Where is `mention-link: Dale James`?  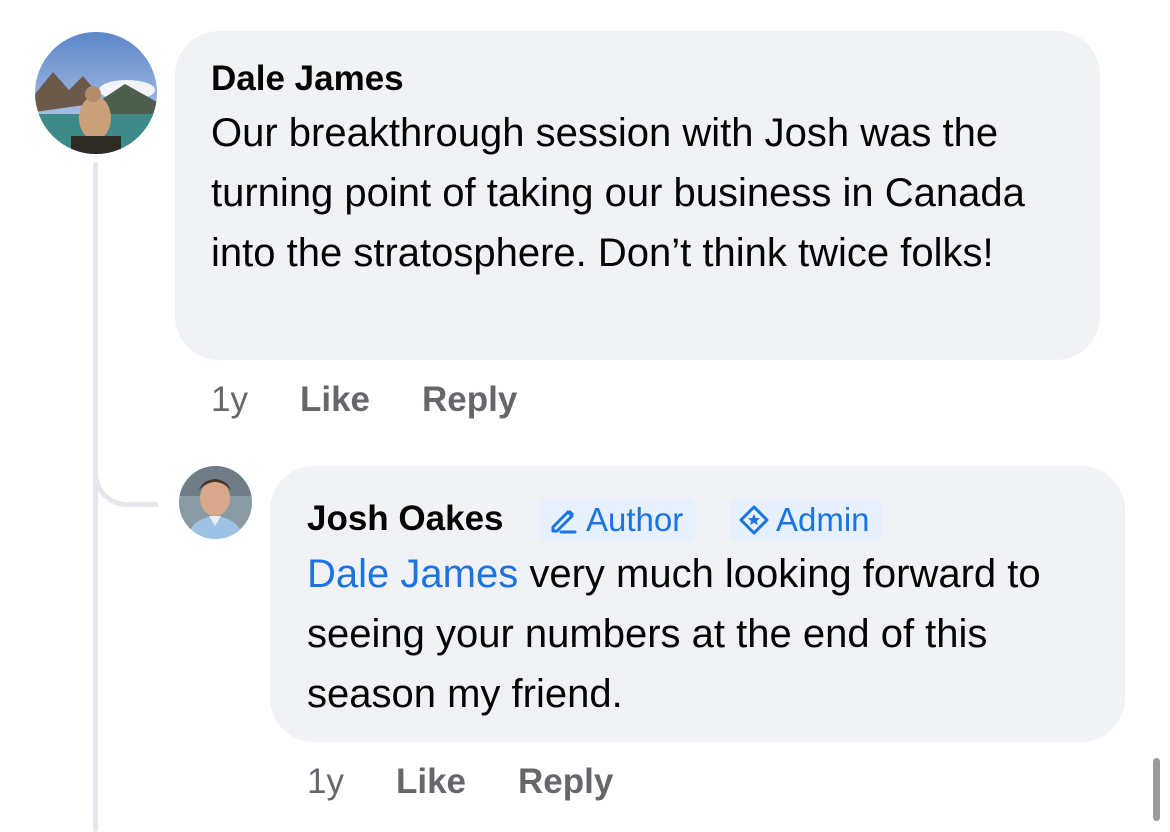
mention-link: Dale James is located at coordinates (412, 574).